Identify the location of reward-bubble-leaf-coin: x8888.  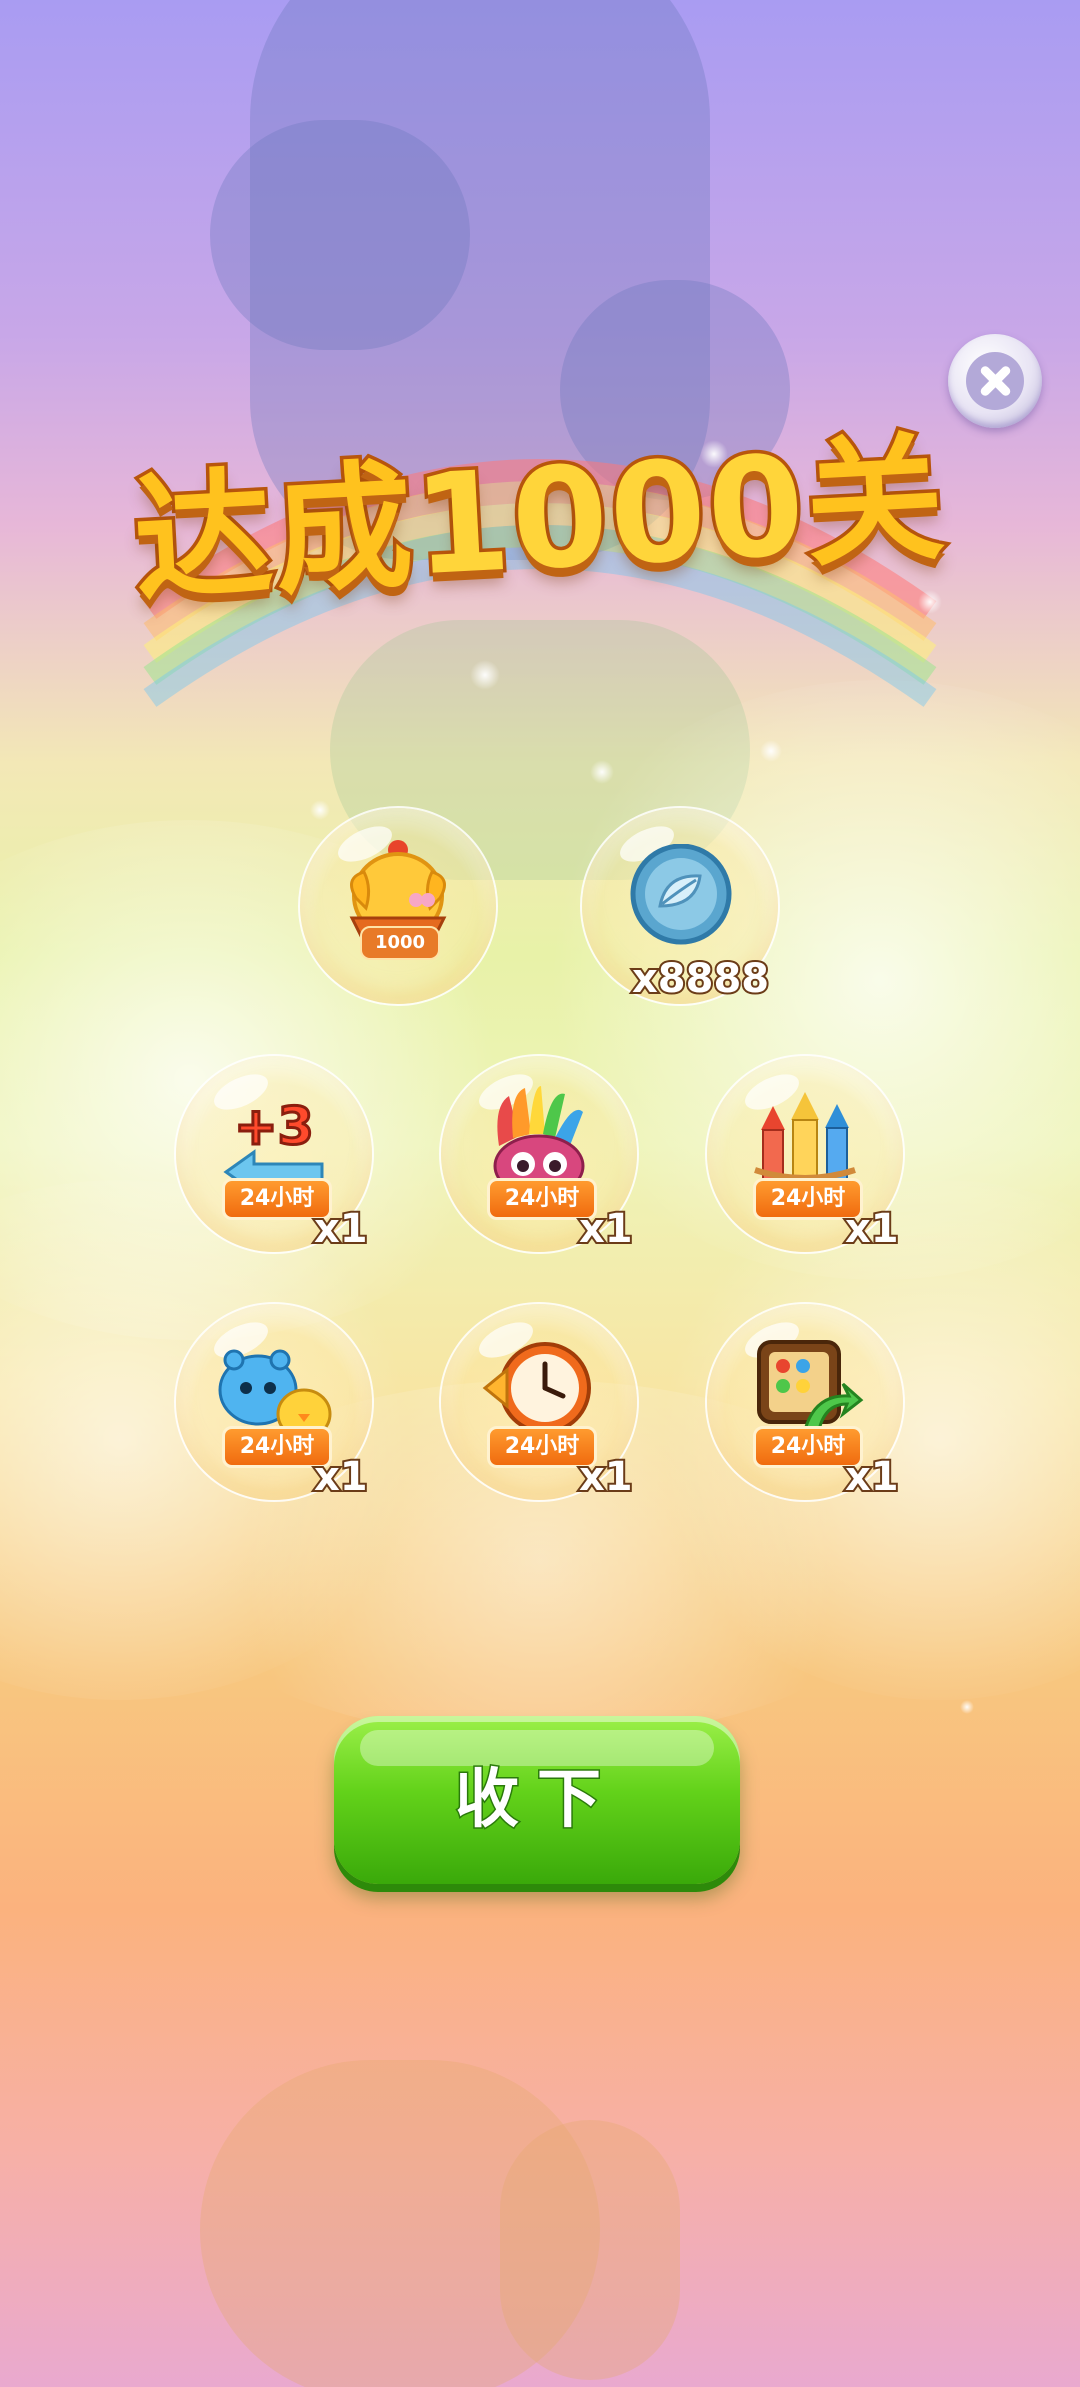
(680, 906).